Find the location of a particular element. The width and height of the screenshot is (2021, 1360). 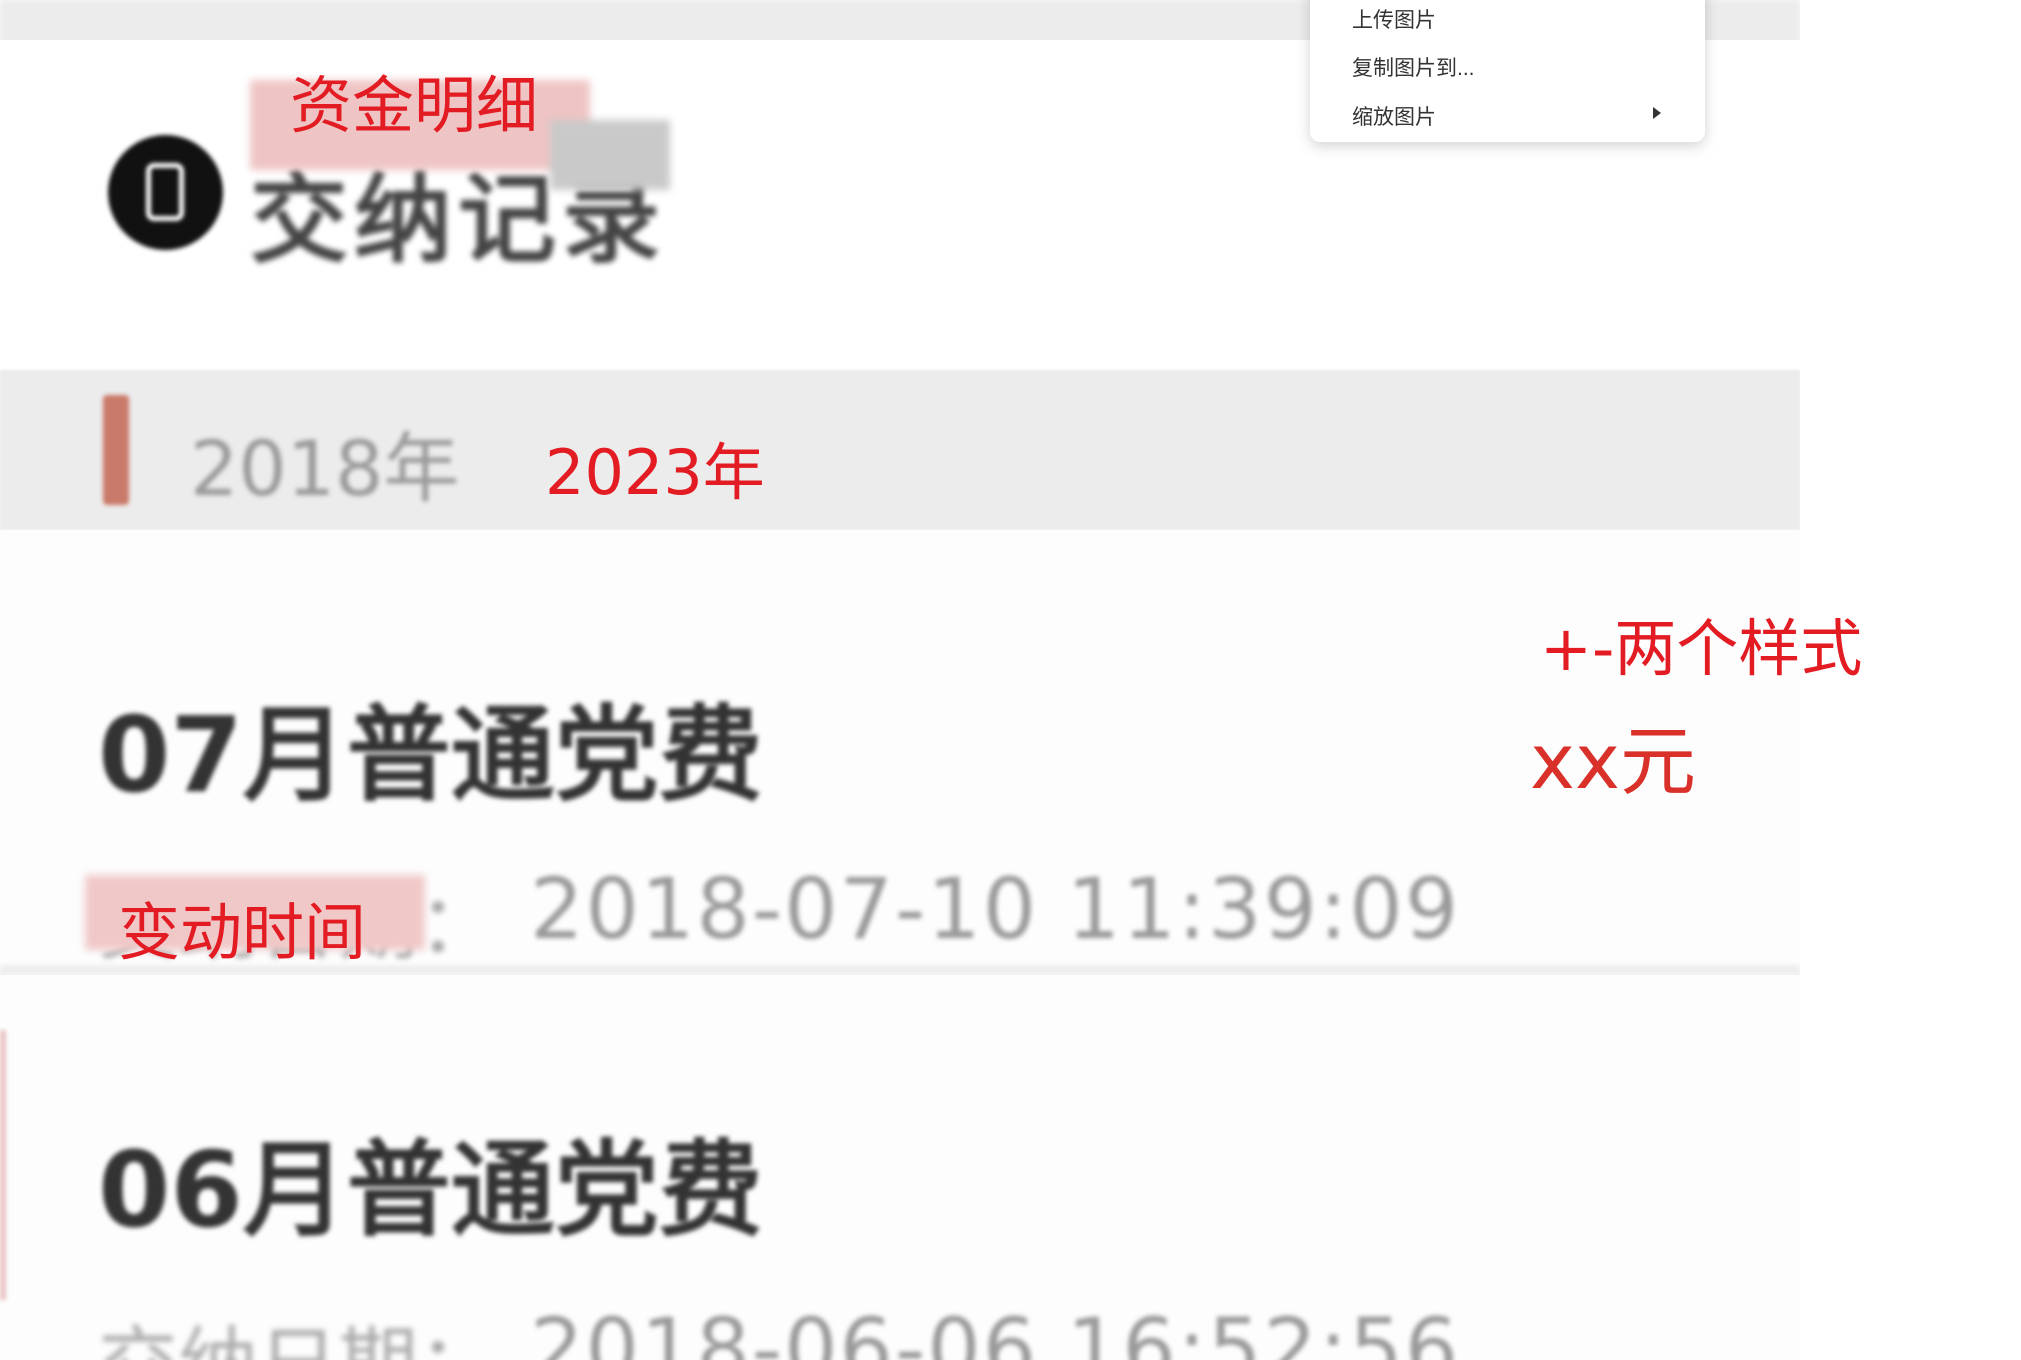

menu-item-zoom-image: 缩放图片 is located at coordinates (1394, 116).